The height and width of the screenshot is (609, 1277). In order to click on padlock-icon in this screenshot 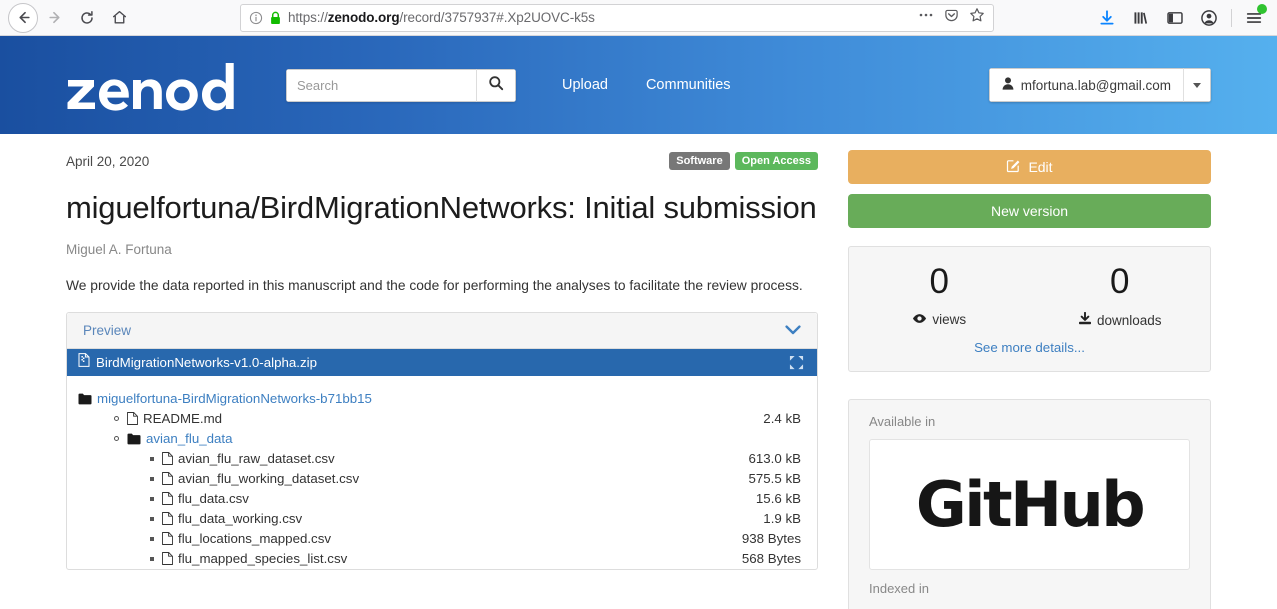, I will do `click(275, 18)`.